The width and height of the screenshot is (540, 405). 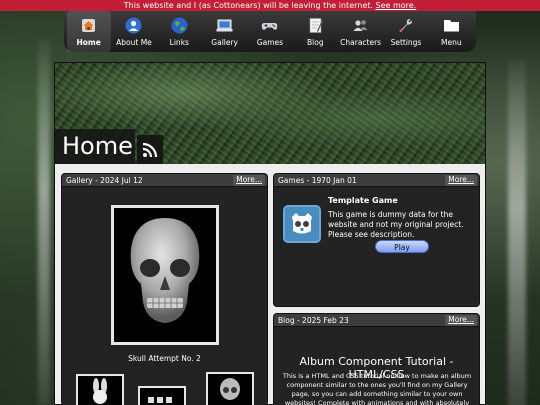 I want to click on nav-gallery: Gallery, so click(x=225, y=31).